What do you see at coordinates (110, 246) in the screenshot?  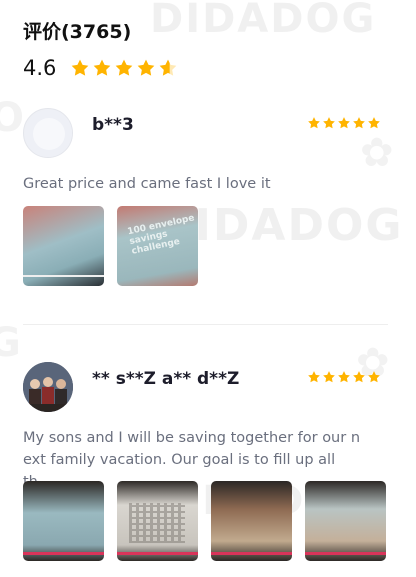 I see `review-photos: 100 envelope savings challenge` at bounding box center [110, 246].